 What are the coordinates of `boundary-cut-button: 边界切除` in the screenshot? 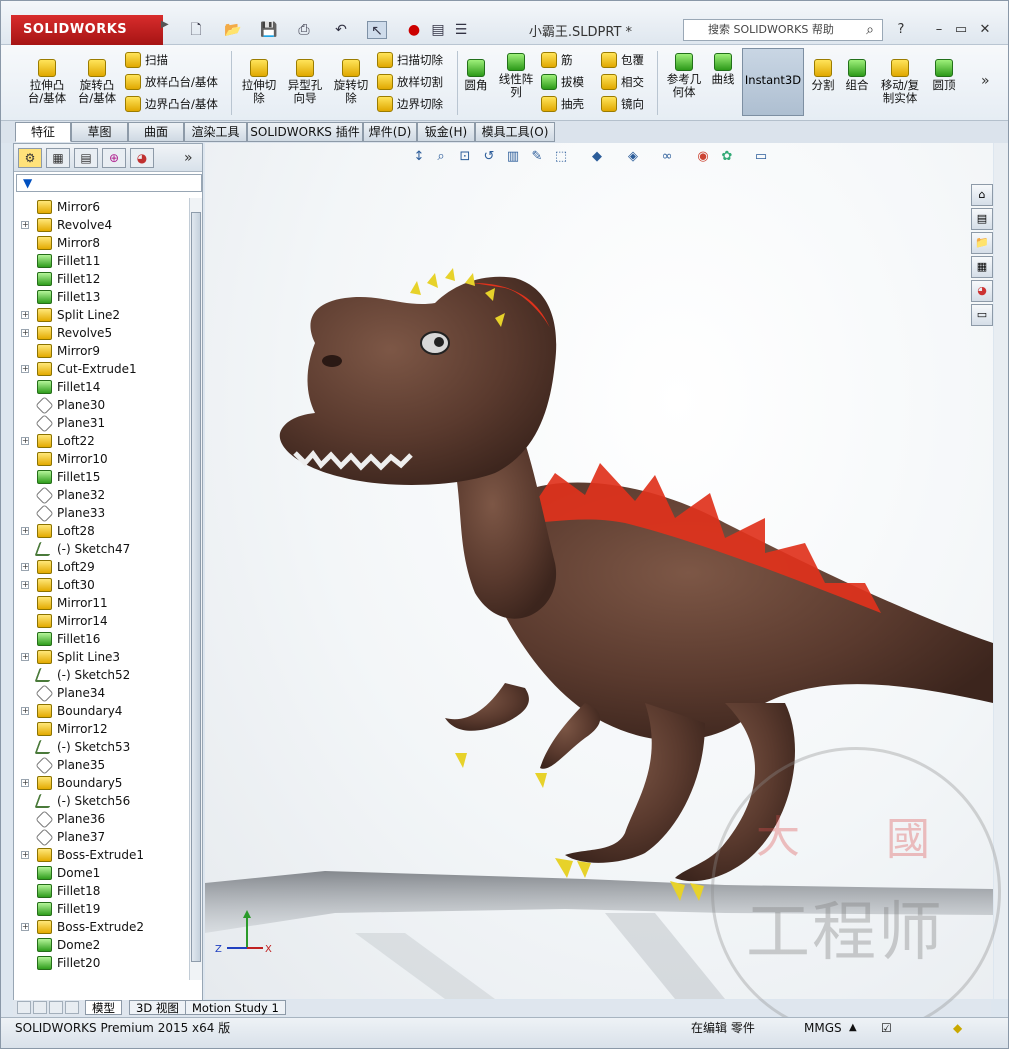 It's located at (409, 104).